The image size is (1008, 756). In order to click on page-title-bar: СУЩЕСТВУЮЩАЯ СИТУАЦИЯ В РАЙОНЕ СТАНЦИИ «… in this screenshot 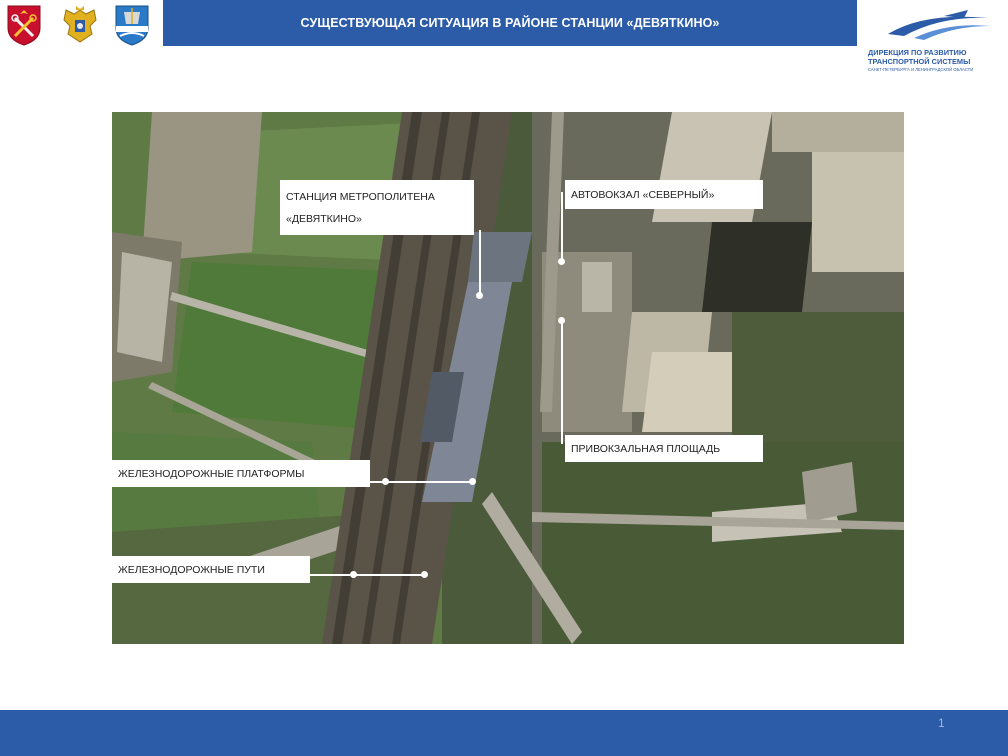, I will do `click(510, 23)`.